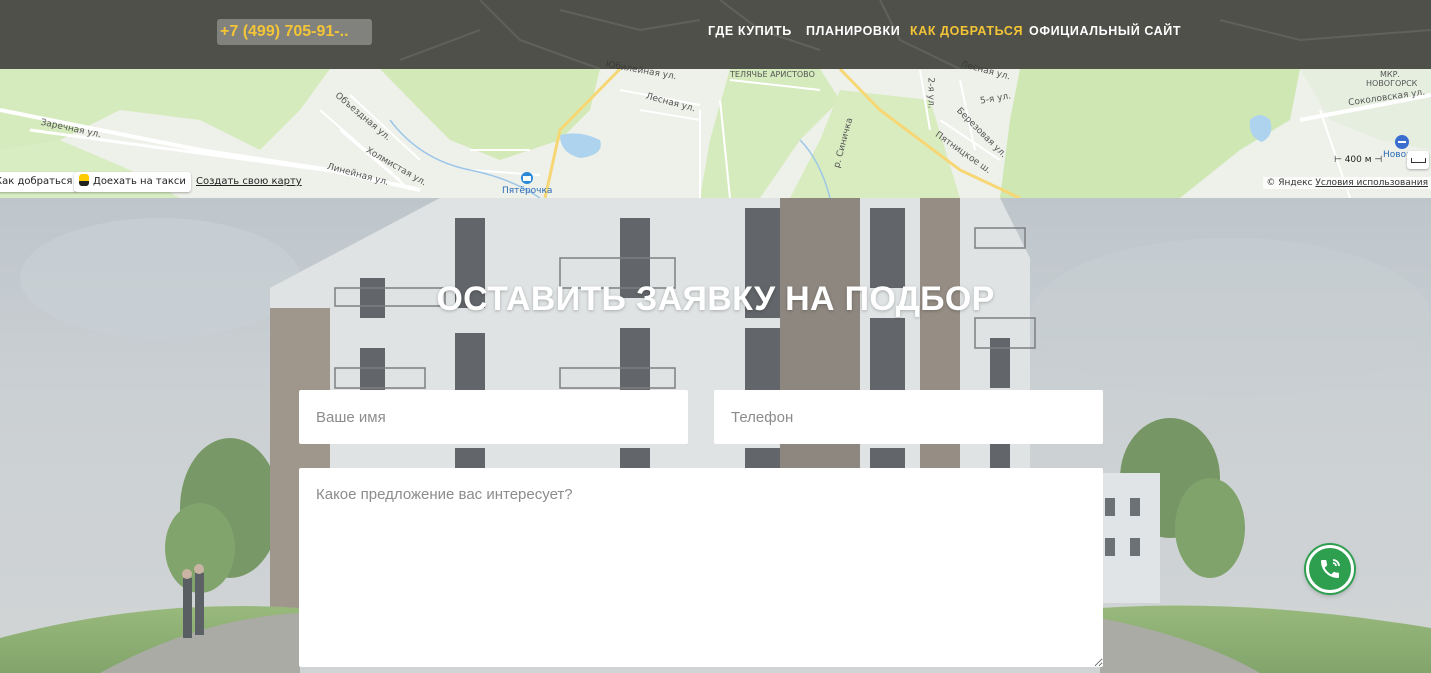 Image resolution: width=1431 pixels, height=673 pixels. What do you see at coordinates (750, 31) in the screenshot?
I see `nav-where-to-buy: ГДЕ КУПИТЬ` at bounding box center [750, 31].